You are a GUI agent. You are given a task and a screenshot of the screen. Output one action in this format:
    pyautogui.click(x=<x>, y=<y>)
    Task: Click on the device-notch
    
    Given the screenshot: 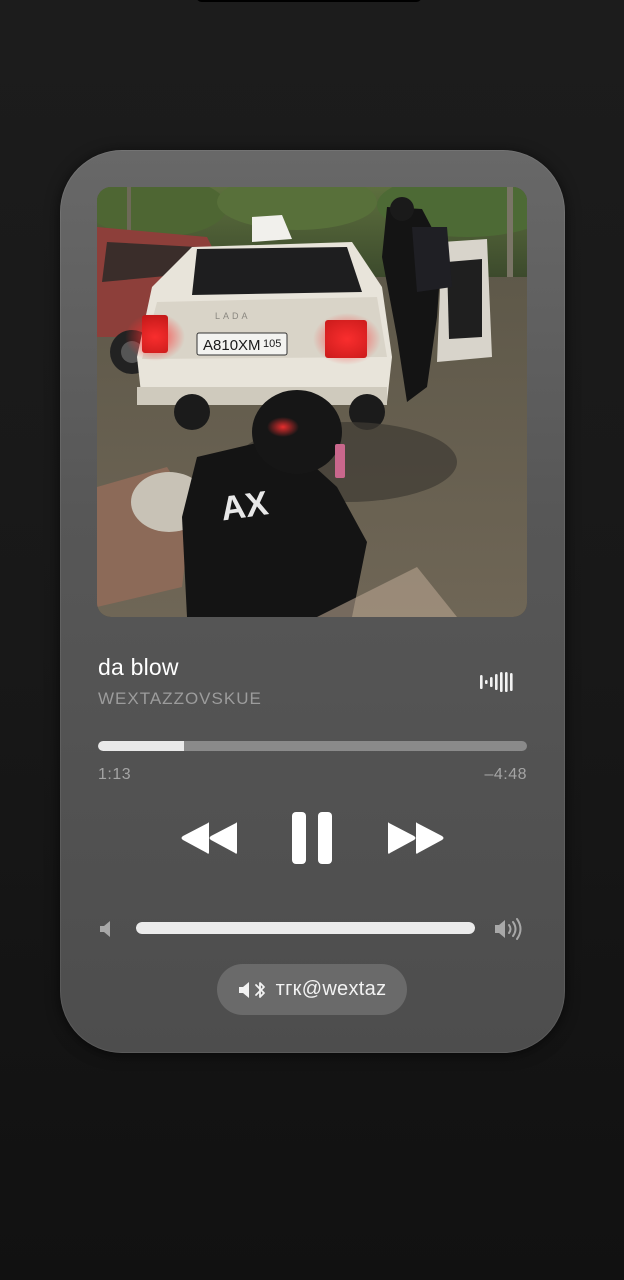 What is the action you would take?
    pyautogui.click(x=309, y=1)
    